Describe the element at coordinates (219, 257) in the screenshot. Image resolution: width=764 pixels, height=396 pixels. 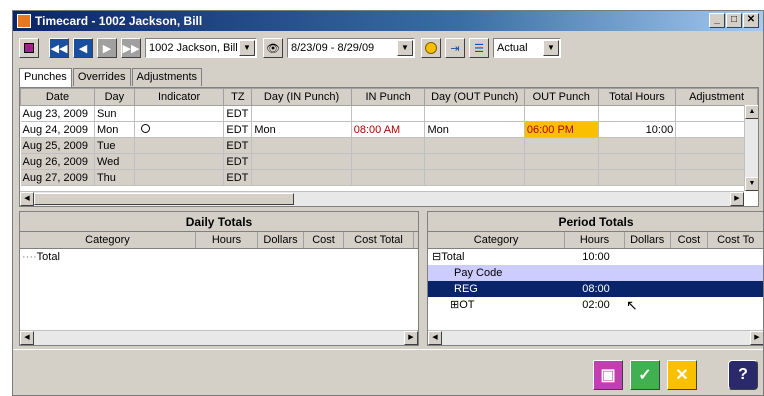
I see `tree-row: ···· Total` at that location.